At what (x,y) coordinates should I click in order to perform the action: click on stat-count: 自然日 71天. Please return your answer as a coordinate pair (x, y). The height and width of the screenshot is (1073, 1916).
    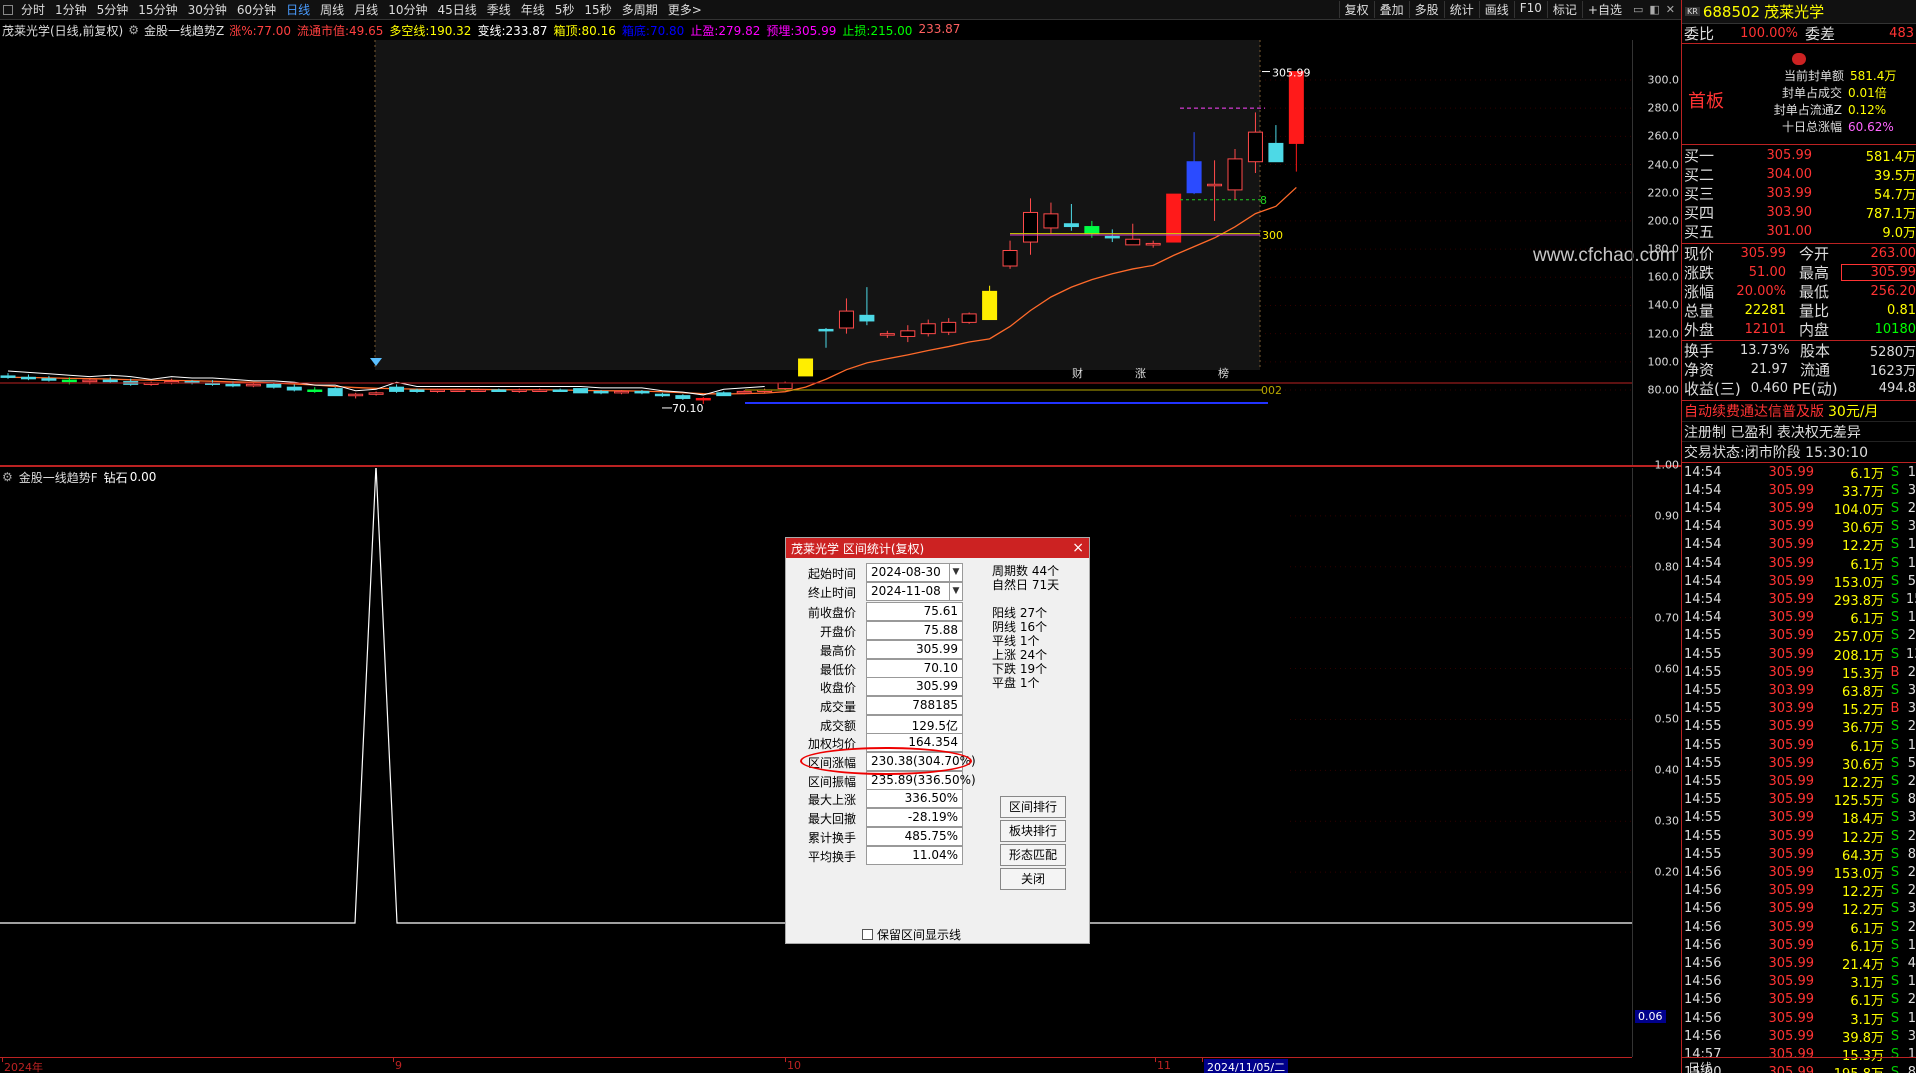
    Looking at the image, I should click on (1026, 585).